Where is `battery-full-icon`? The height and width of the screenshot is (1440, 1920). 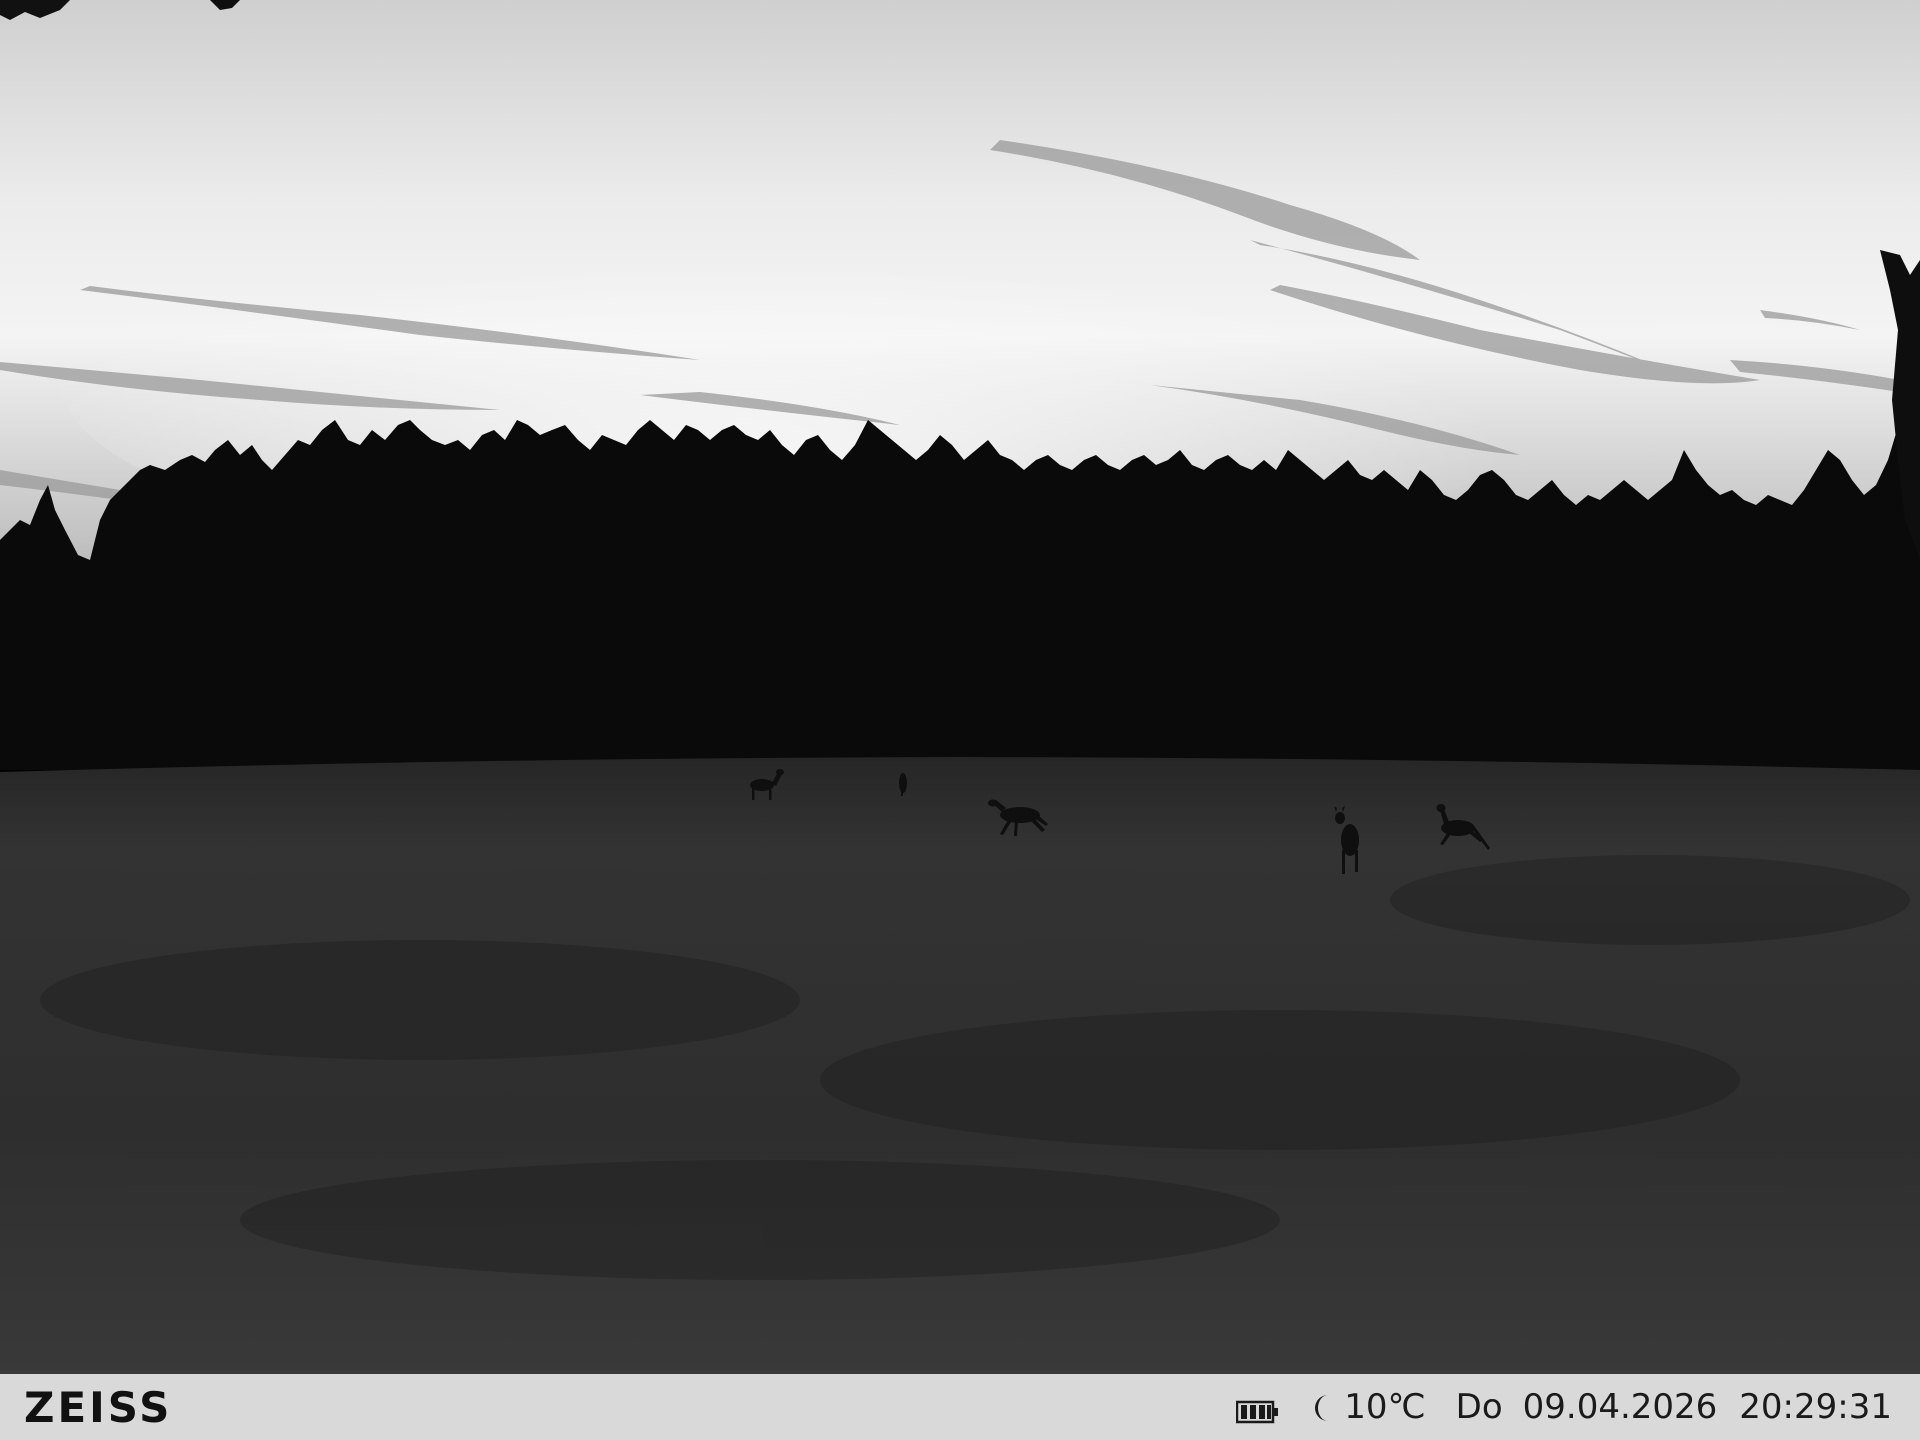
battery-full-icon is located at coordinates (1257, 1409).